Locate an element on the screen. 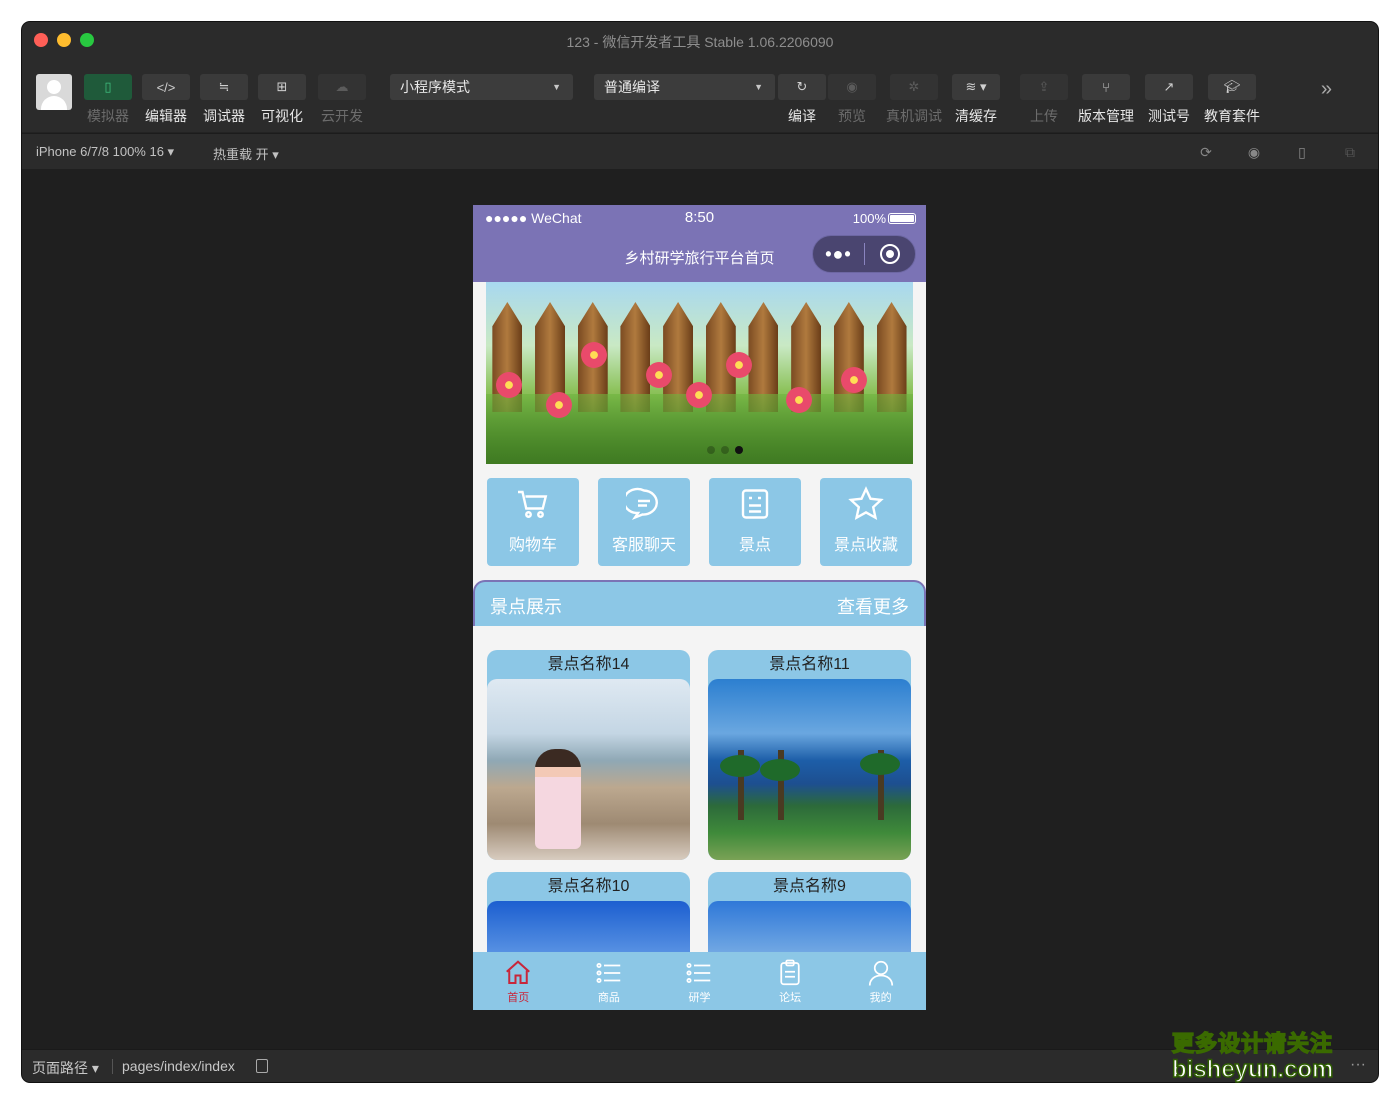 The height and width of the screenshot is (1104, 1400). watermark: 更多设计请关注 bisheyun.com is located at coordinates (1252, 1055).